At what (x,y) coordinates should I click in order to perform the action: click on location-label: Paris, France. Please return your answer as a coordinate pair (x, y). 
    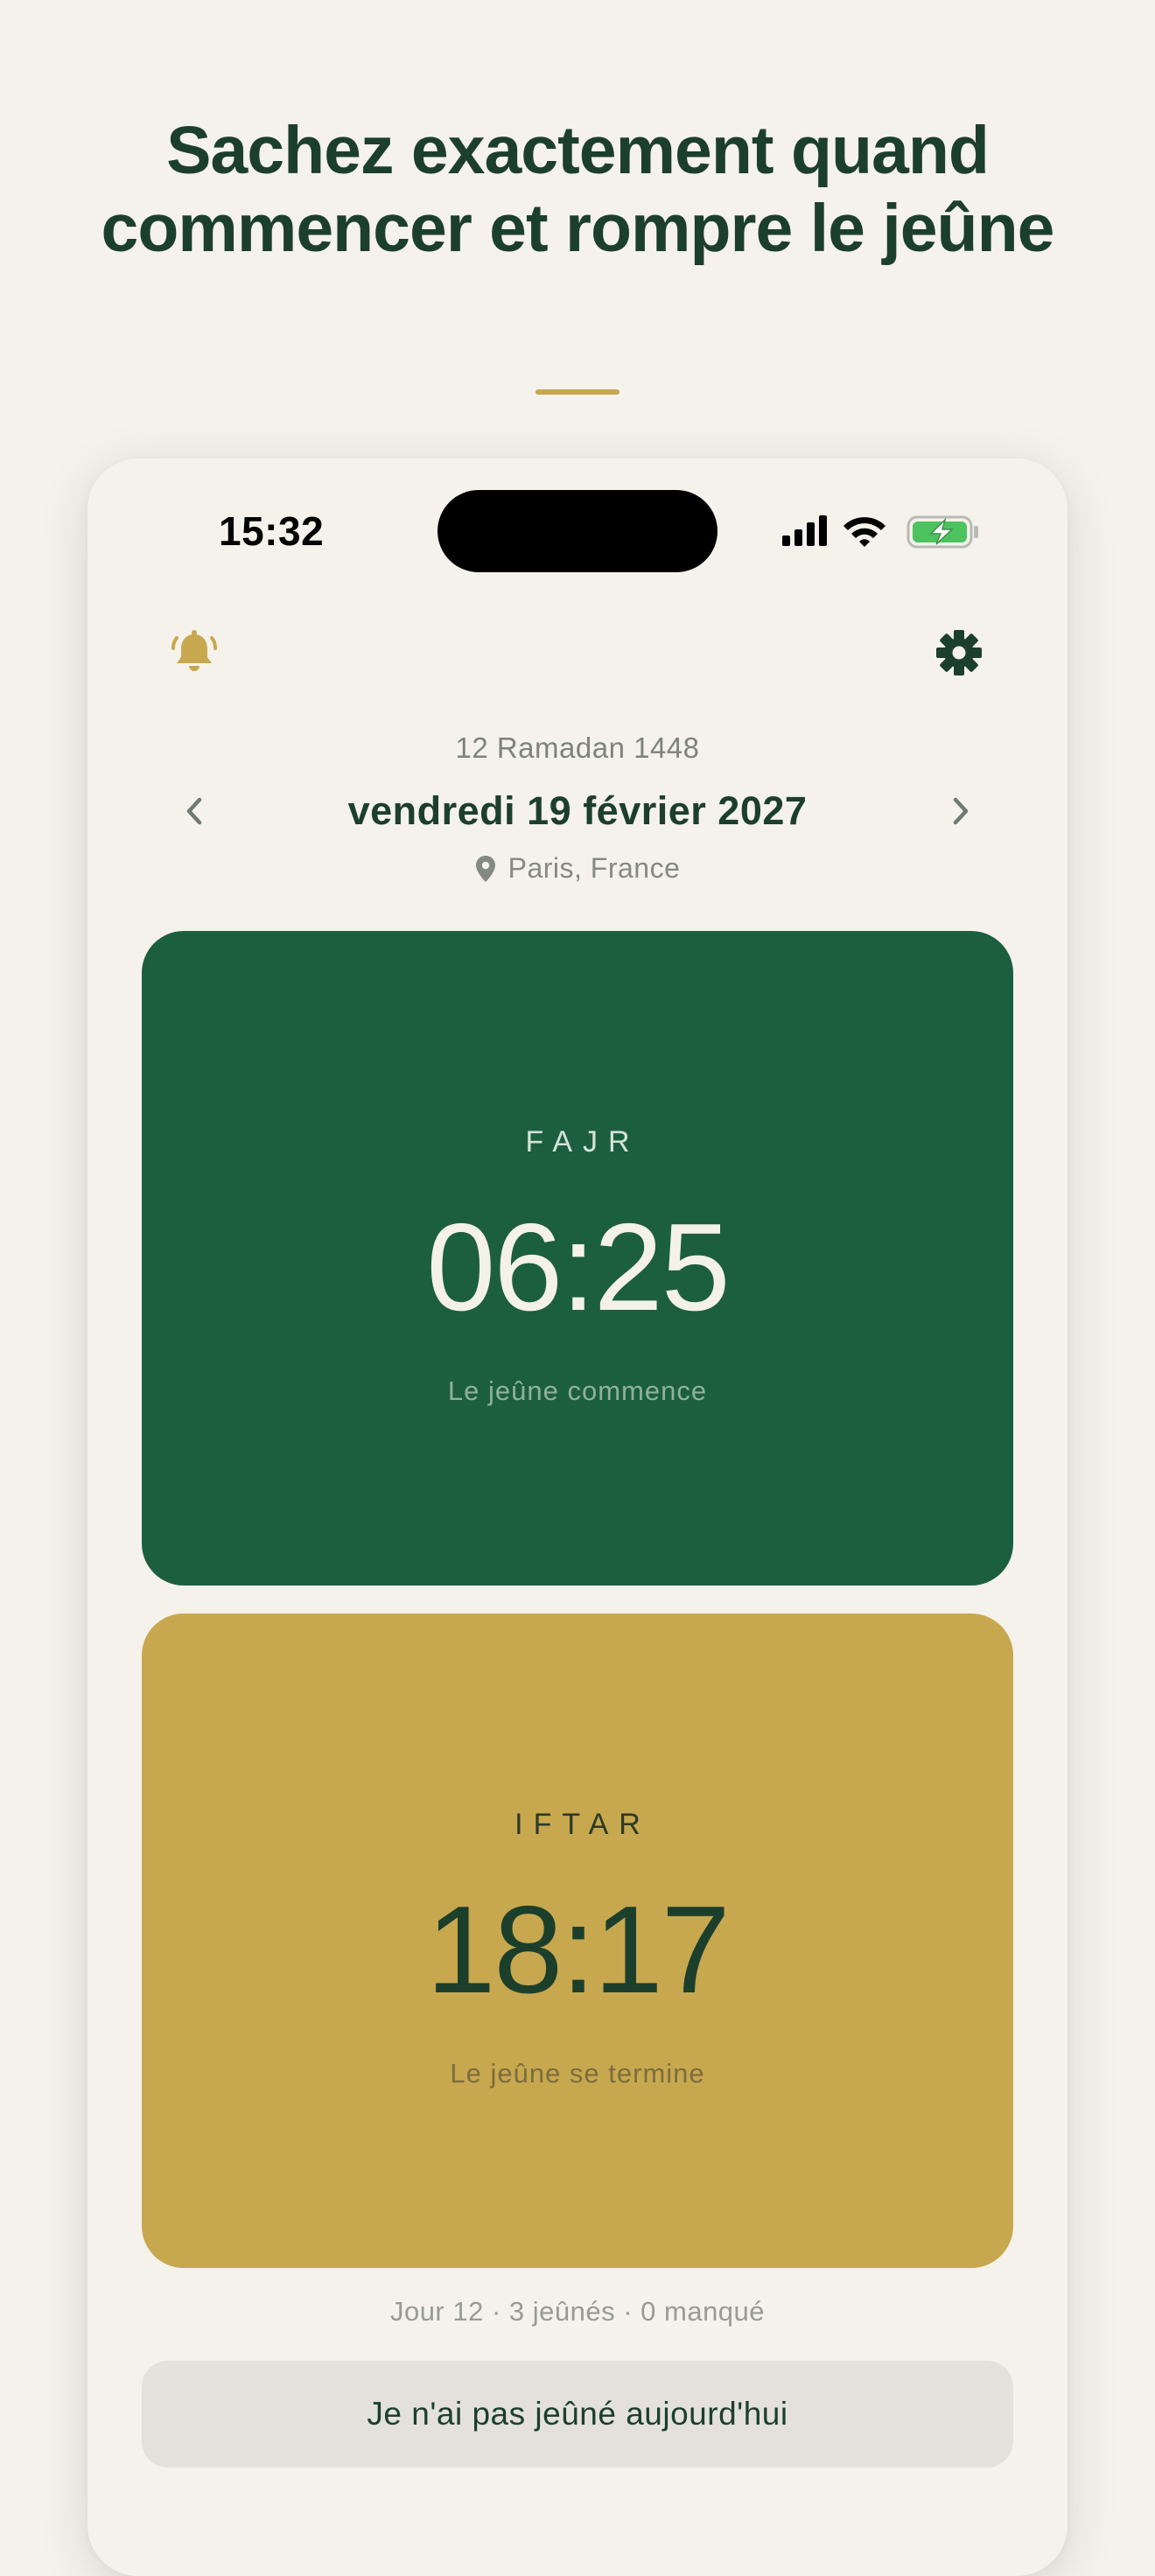
    Looking at the image, I should click on (594, 868).